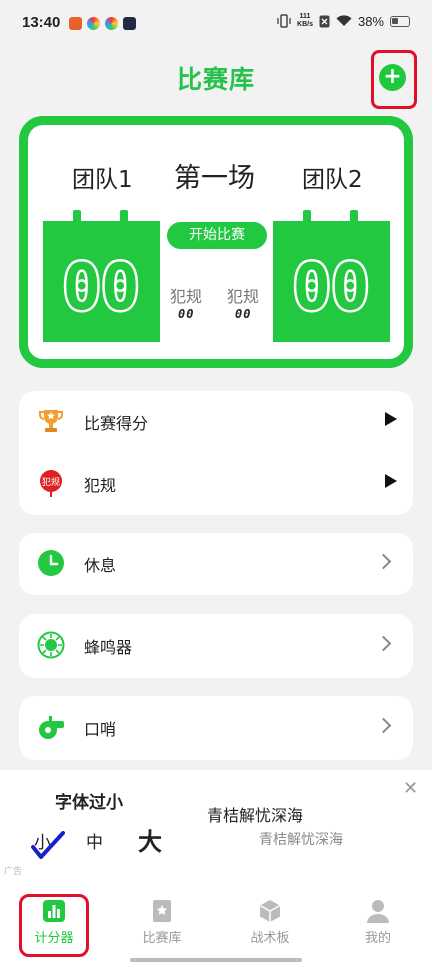  I want to click on net-speed: 111 KB/s, so click(305, 20).